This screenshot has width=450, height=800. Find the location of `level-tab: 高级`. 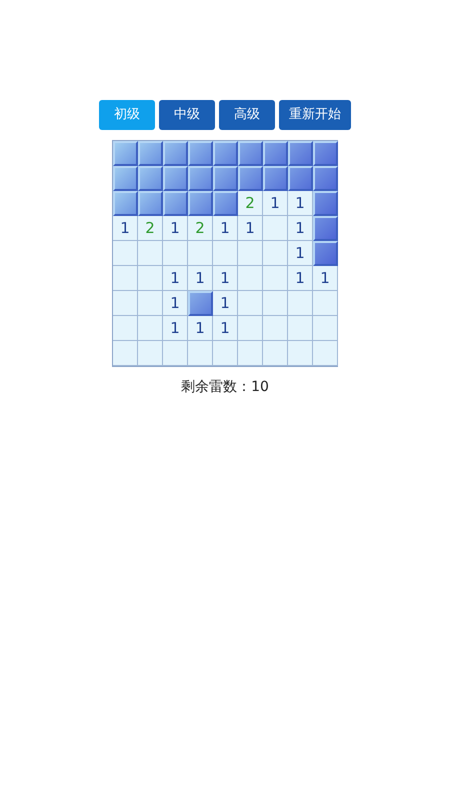

level-tab: 高级 is located at coordinates (247, 115).